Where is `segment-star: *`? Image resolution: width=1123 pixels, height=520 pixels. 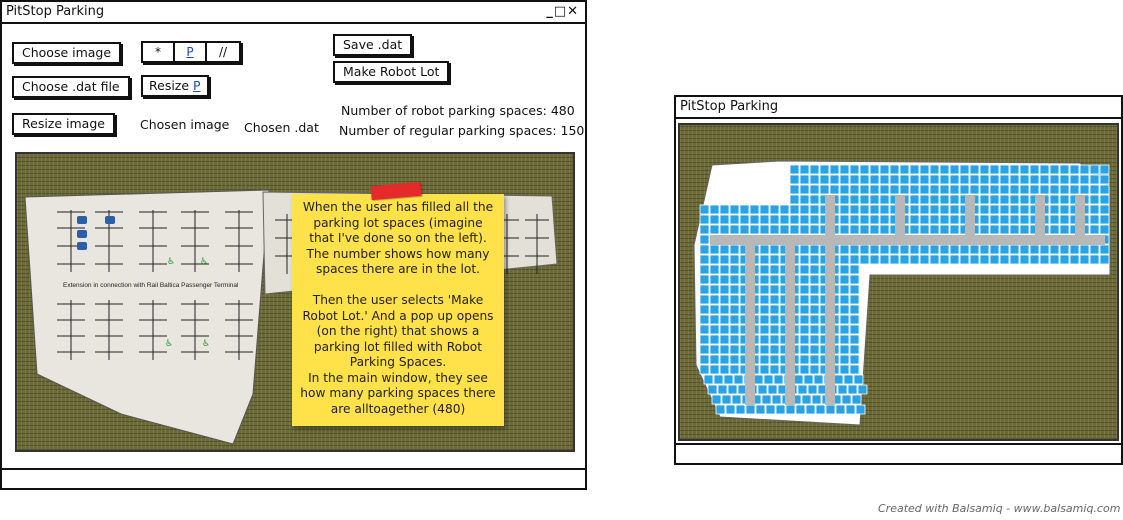
segment-star: * is located at coordinates (159, 52).